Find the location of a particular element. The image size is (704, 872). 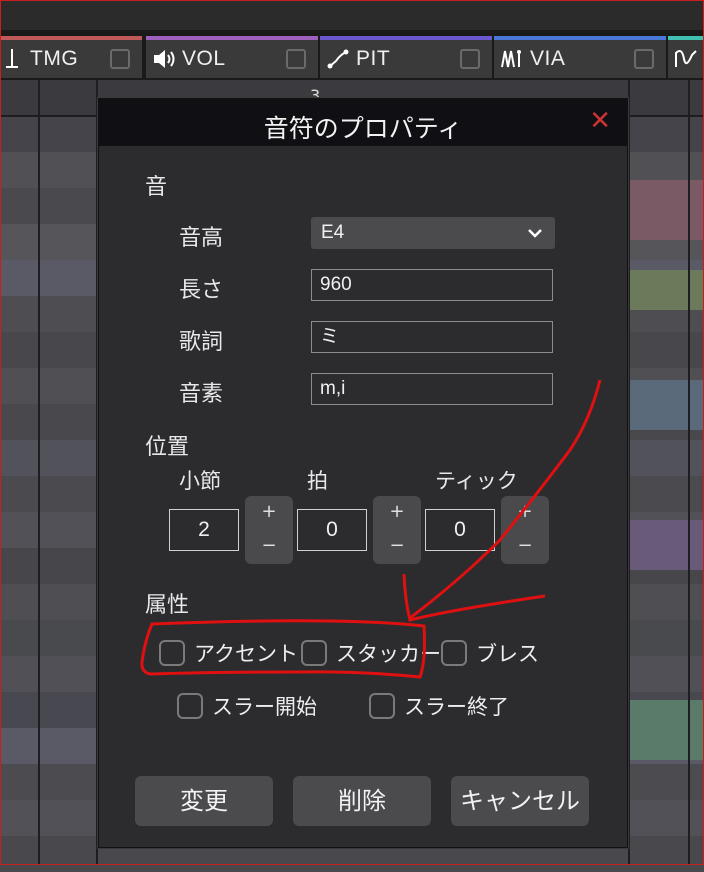

chevron-down-icon is located at coordinates (535, 238).